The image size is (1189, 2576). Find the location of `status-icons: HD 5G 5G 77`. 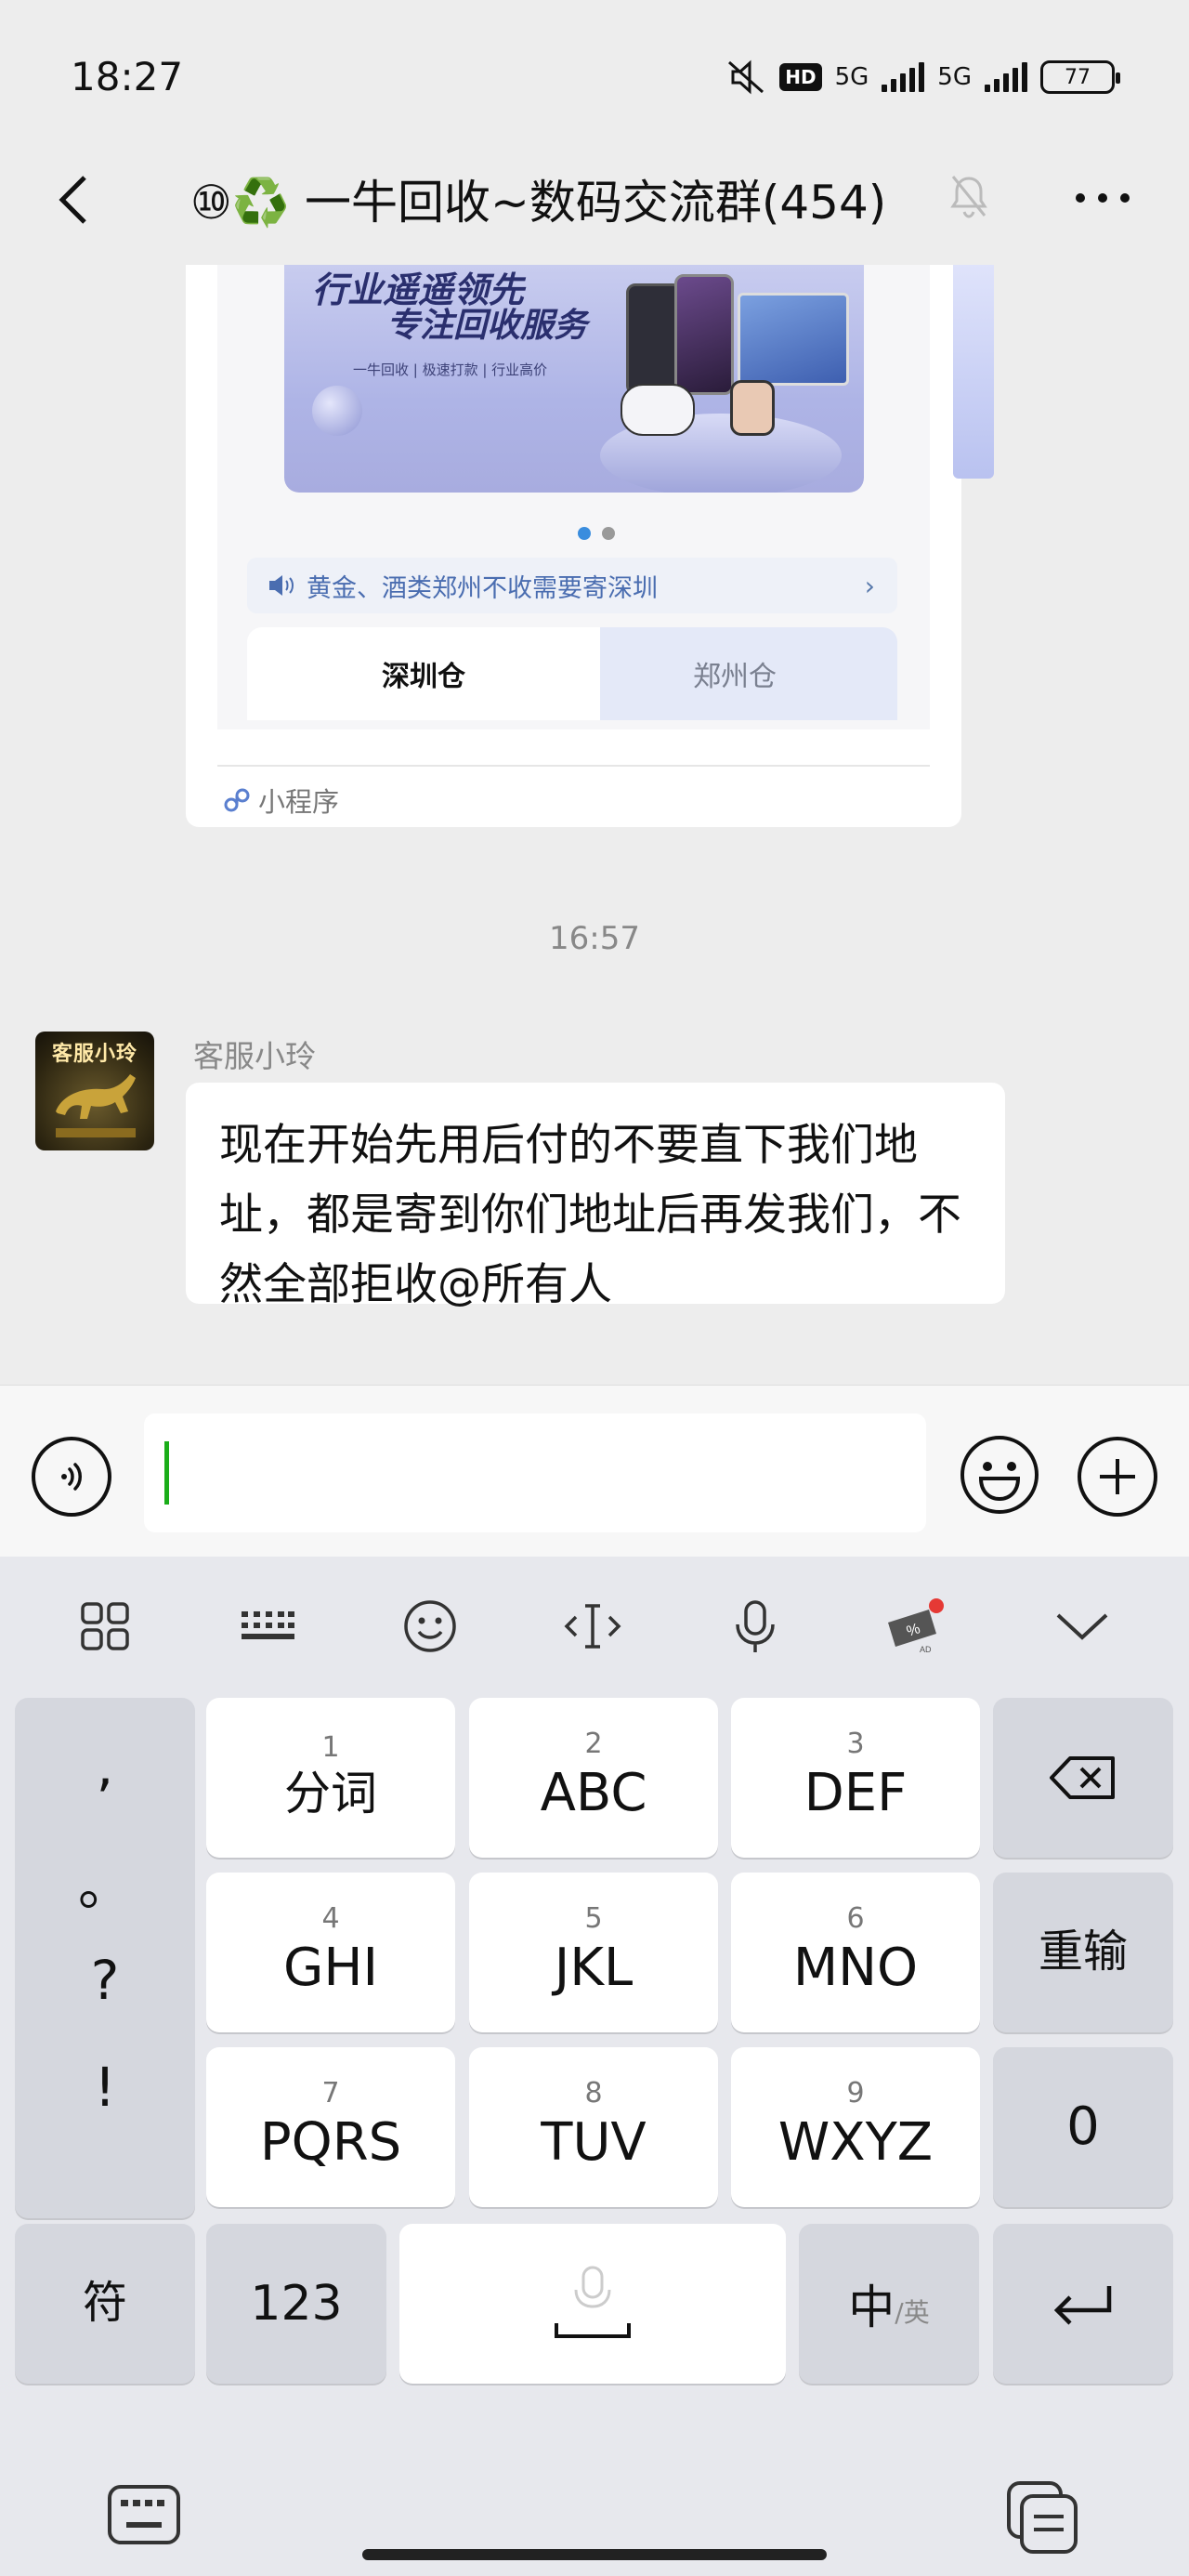

status-icons: HD 5G 5G 77 is located at coordinates (923, 77).